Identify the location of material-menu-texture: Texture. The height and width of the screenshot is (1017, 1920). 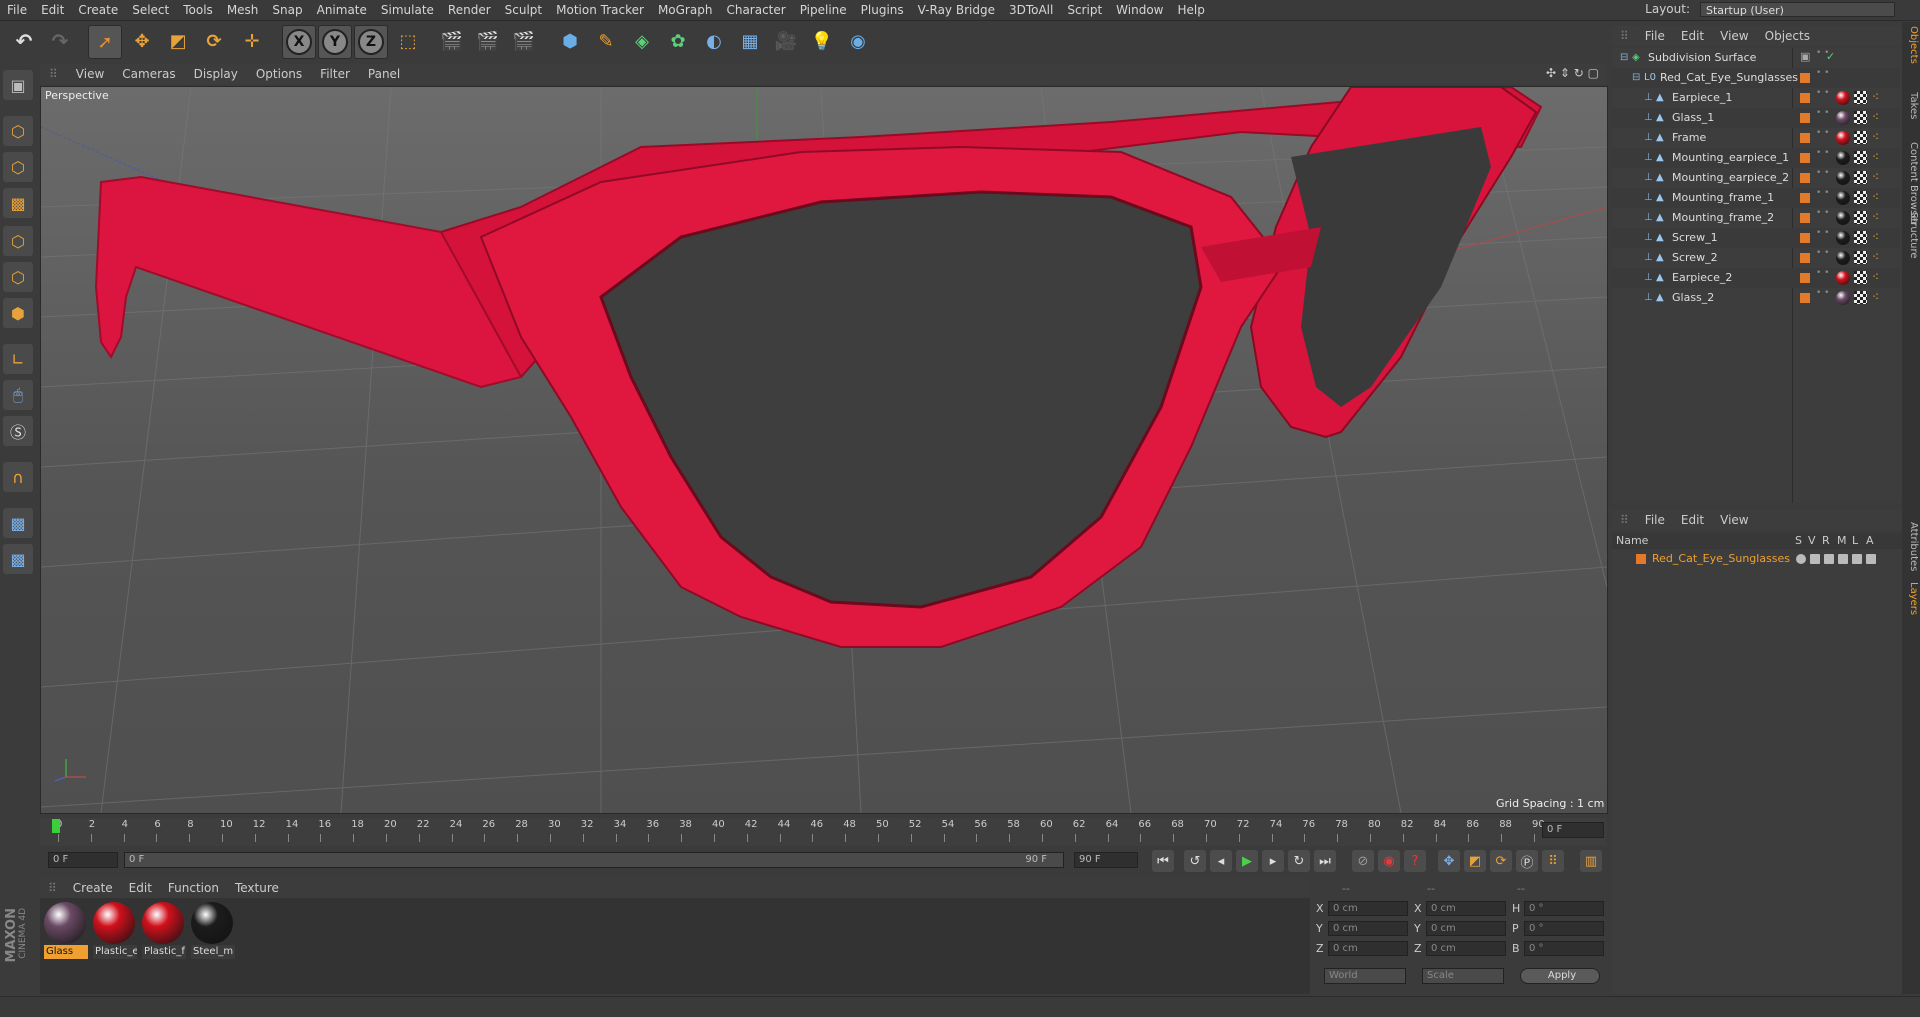
(257, 888).